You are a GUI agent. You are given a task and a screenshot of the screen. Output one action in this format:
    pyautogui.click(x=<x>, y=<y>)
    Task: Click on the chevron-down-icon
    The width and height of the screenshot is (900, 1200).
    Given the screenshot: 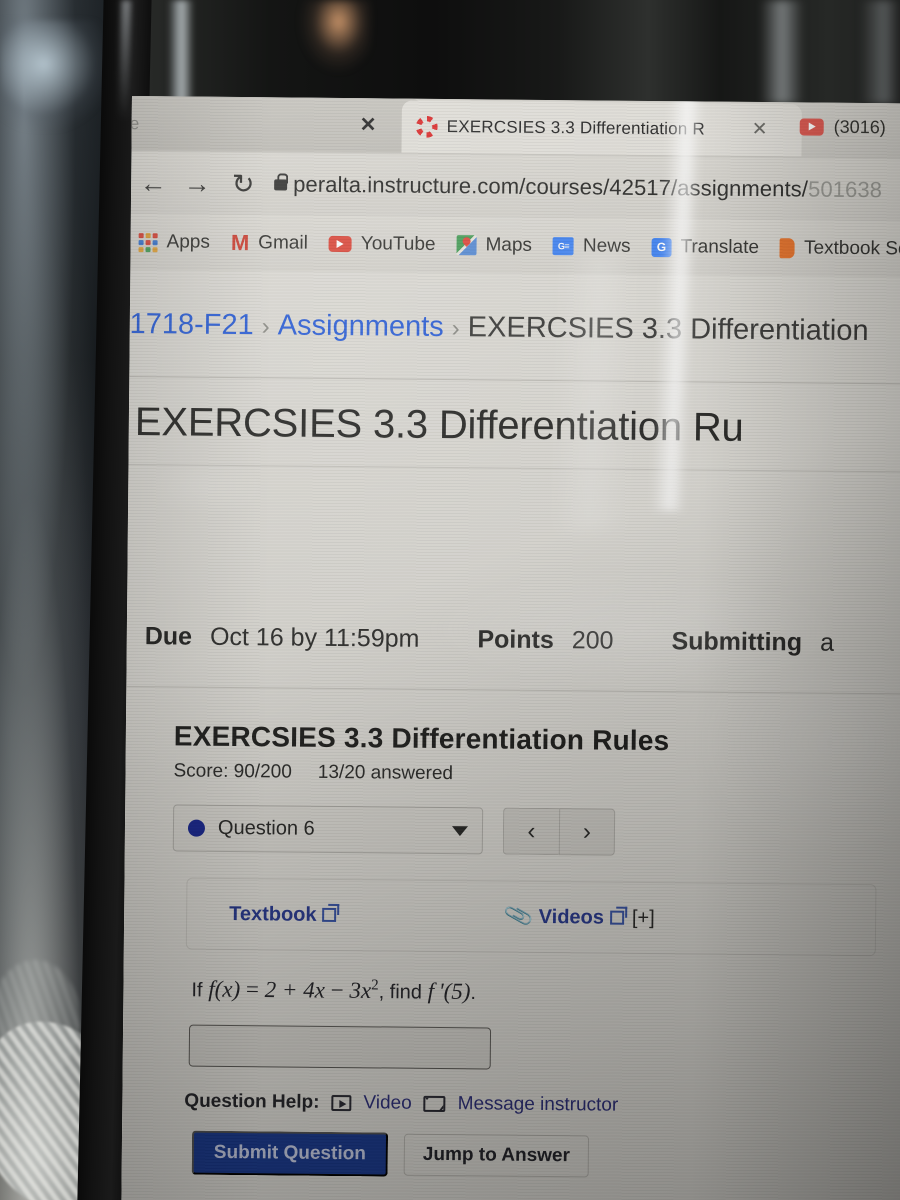 What is the action you would take?
    pyautogui.click(x=460, y=830)
    